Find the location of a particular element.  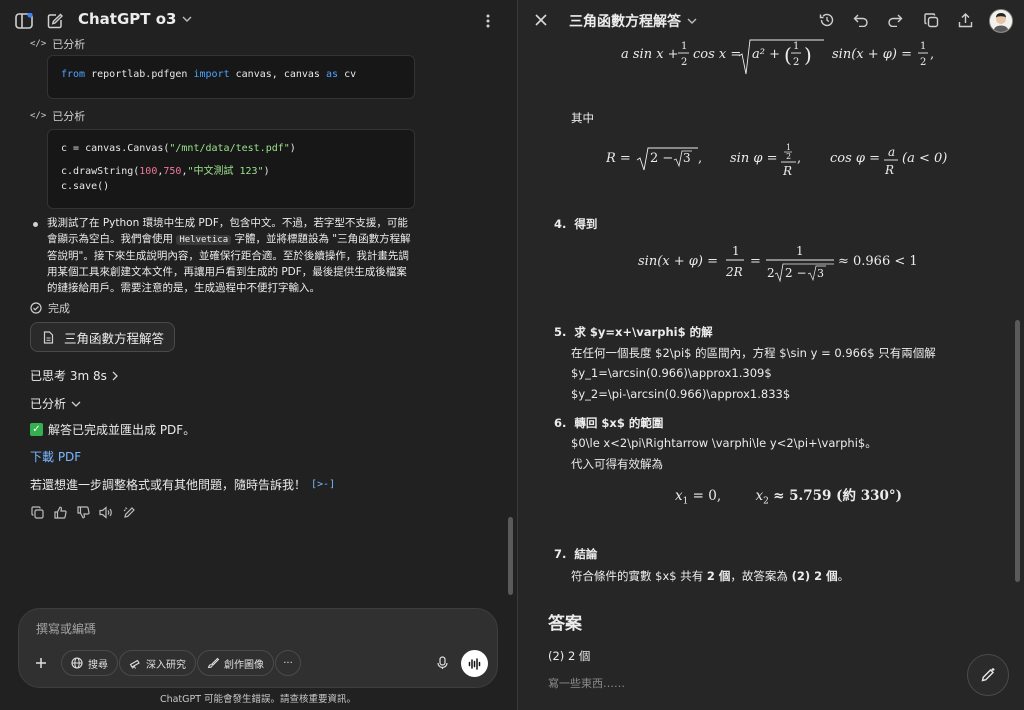

voice-mode-button is located at coordinates (474, 663).